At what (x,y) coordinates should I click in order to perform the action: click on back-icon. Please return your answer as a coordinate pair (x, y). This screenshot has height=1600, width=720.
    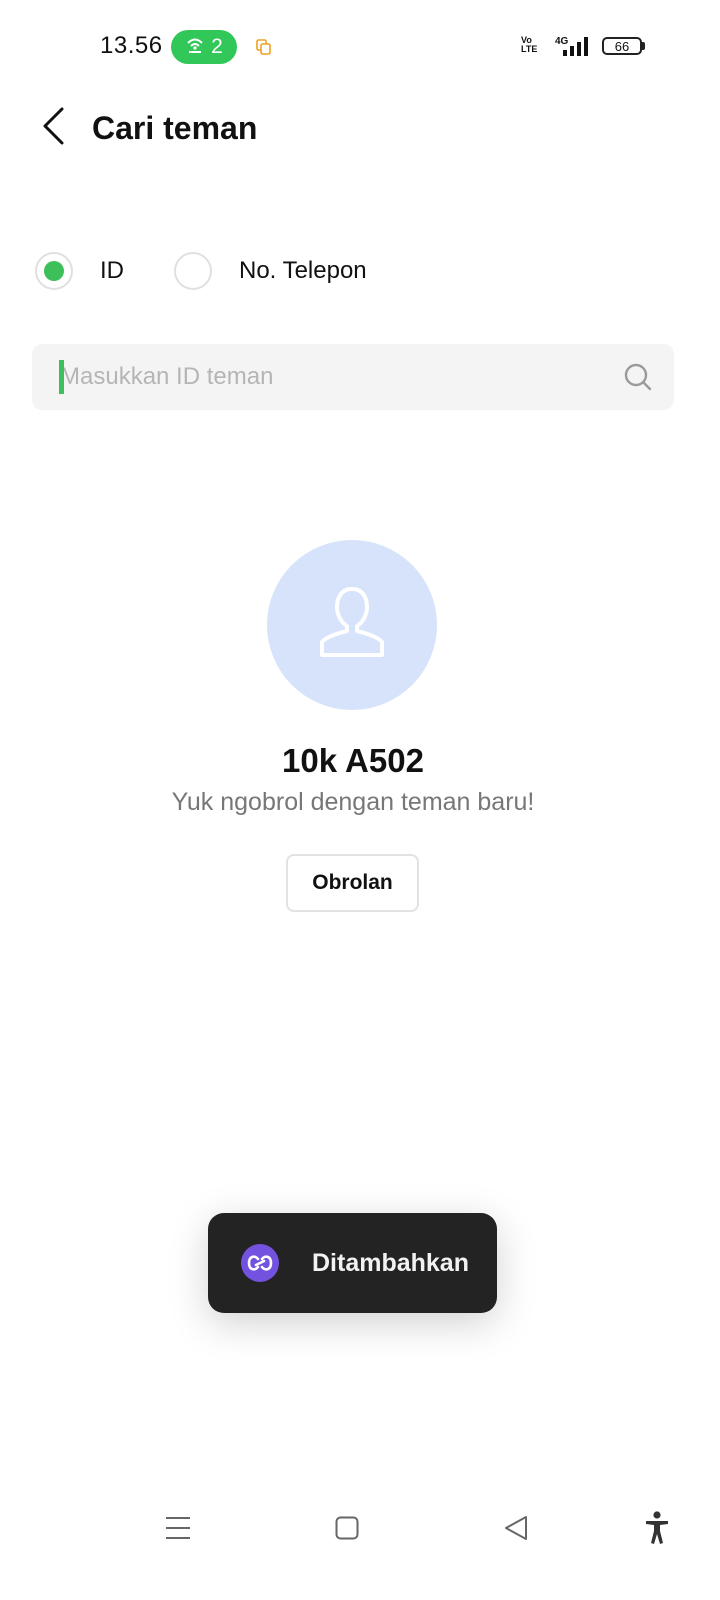
    Looking at the image, I should click on (516, 1528).